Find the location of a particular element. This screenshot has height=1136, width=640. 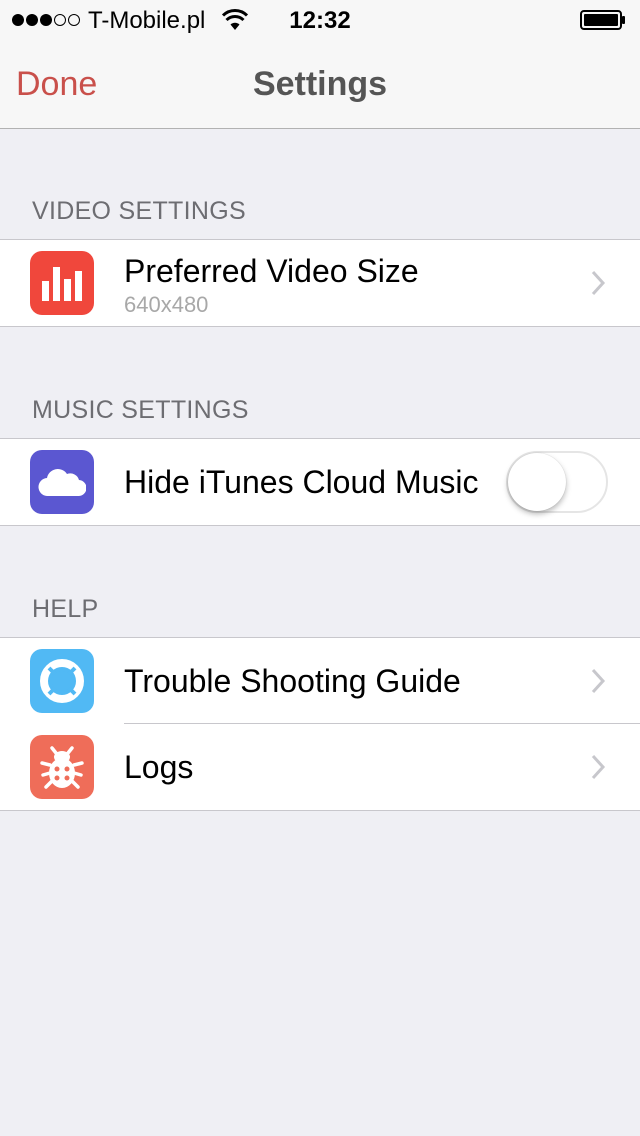

hide-itunes-cloud-music-toggle is located at coordinates (557, 482).